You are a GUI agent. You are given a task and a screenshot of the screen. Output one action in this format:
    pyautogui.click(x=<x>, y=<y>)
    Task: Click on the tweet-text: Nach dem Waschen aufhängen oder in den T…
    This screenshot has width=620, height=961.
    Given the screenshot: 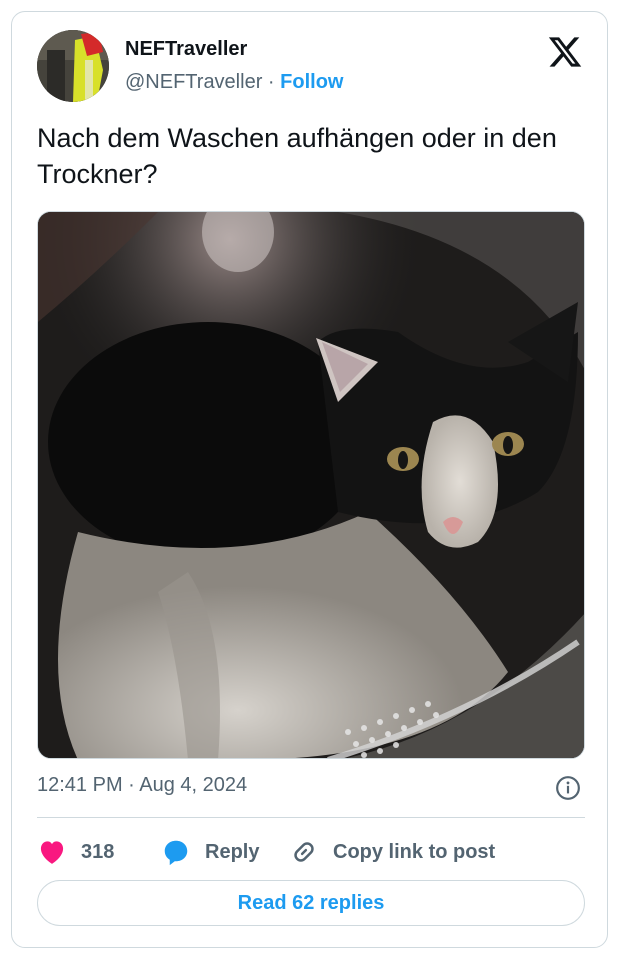 What is the action you would take?
    pyautogui.click(x=297, y=156)
    